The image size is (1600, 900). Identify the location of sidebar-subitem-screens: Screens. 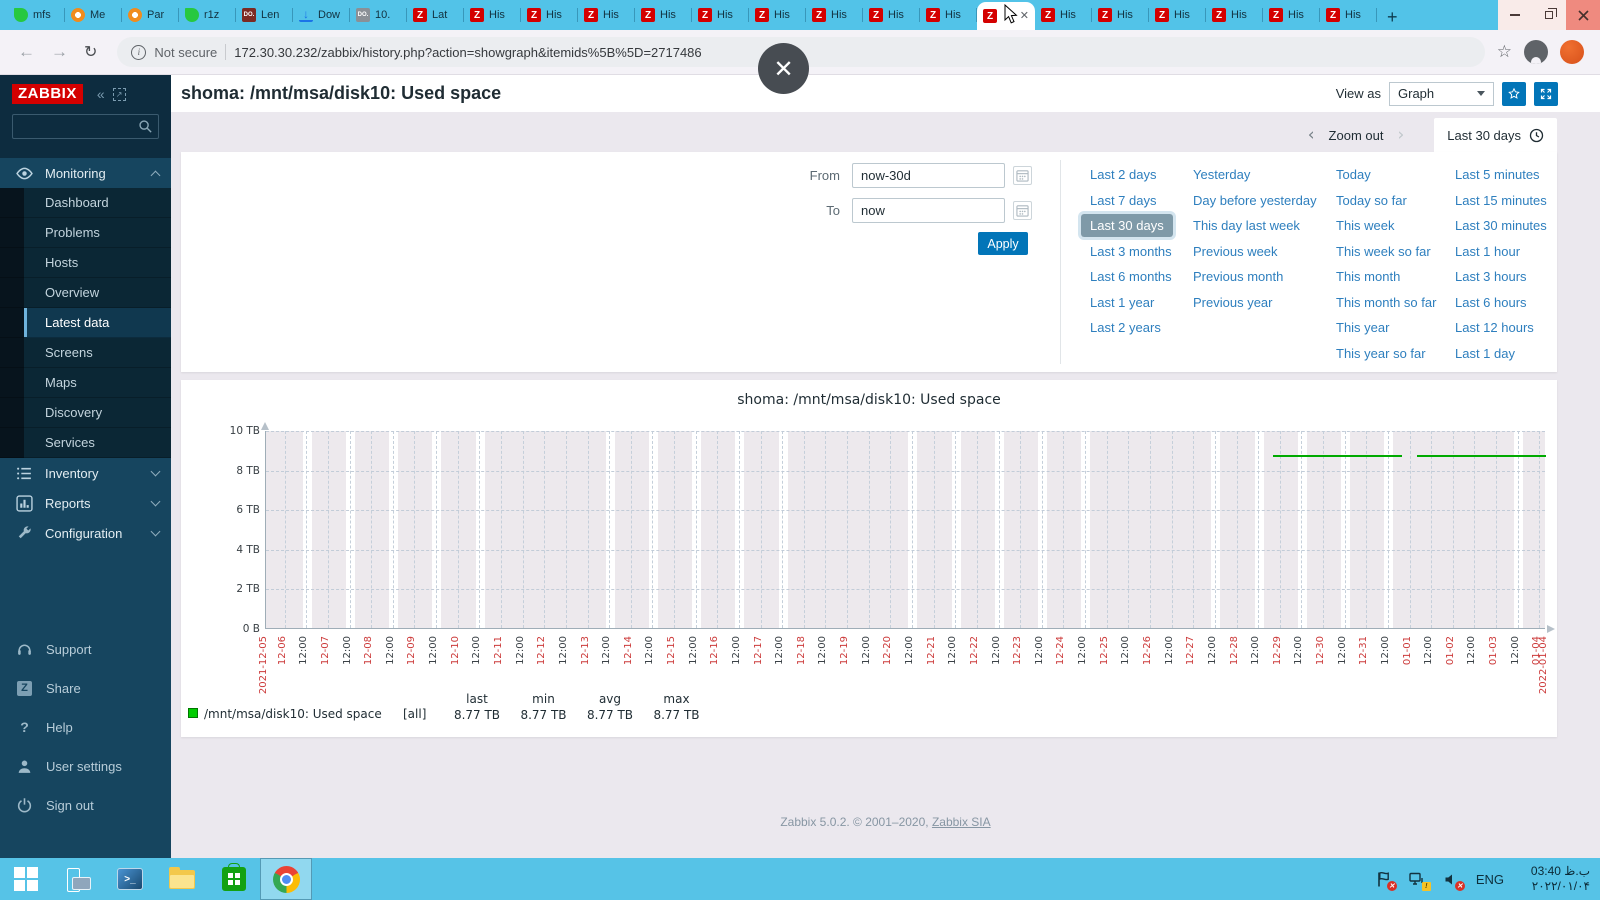
(85, 353).